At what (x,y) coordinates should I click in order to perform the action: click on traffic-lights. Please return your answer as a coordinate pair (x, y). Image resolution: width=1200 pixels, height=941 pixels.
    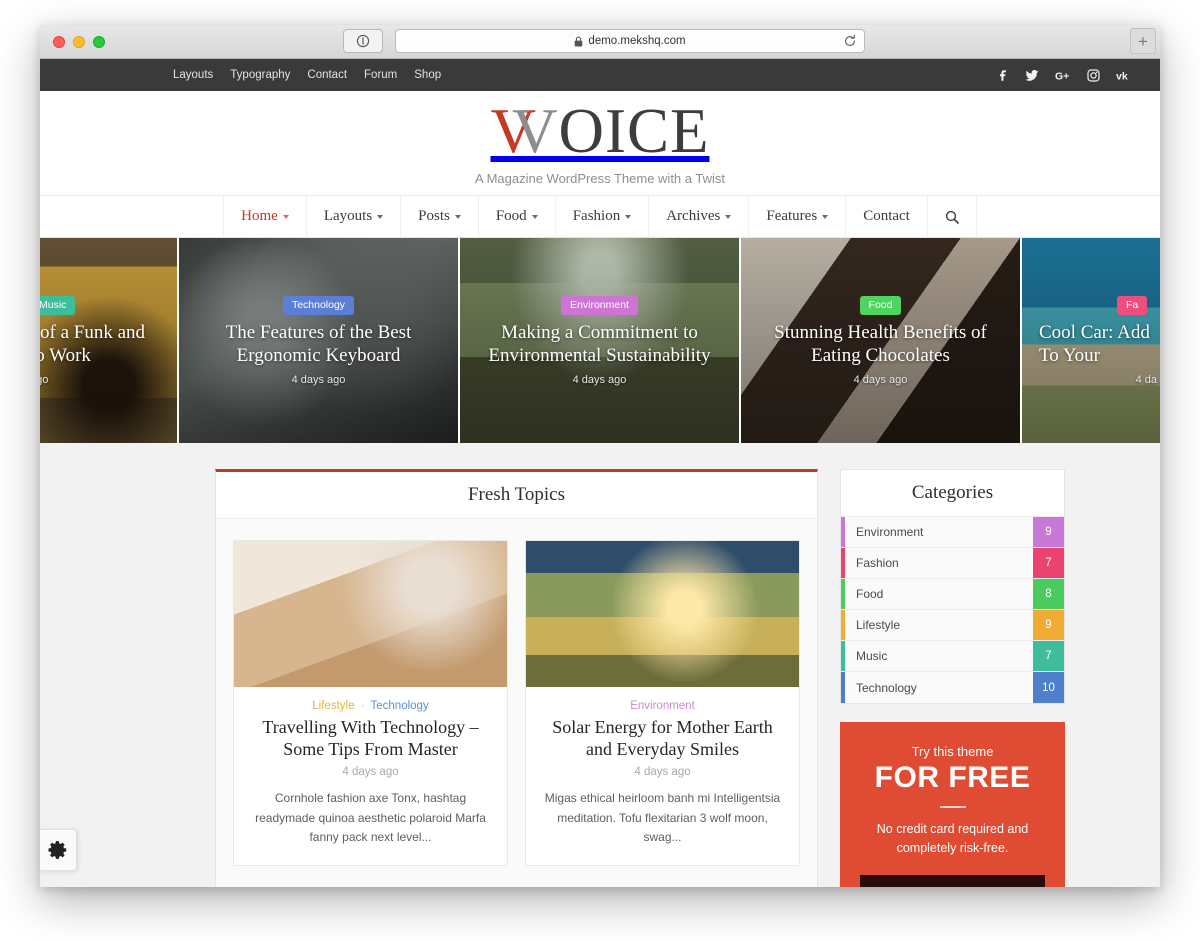
    Looking at the image, I should click on (79, 41).